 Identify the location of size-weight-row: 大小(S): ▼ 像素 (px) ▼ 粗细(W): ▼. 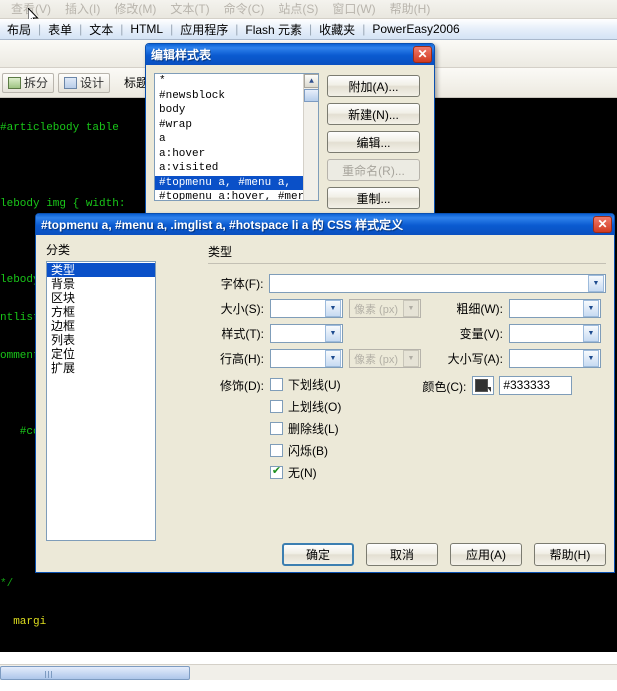
(407, 308).